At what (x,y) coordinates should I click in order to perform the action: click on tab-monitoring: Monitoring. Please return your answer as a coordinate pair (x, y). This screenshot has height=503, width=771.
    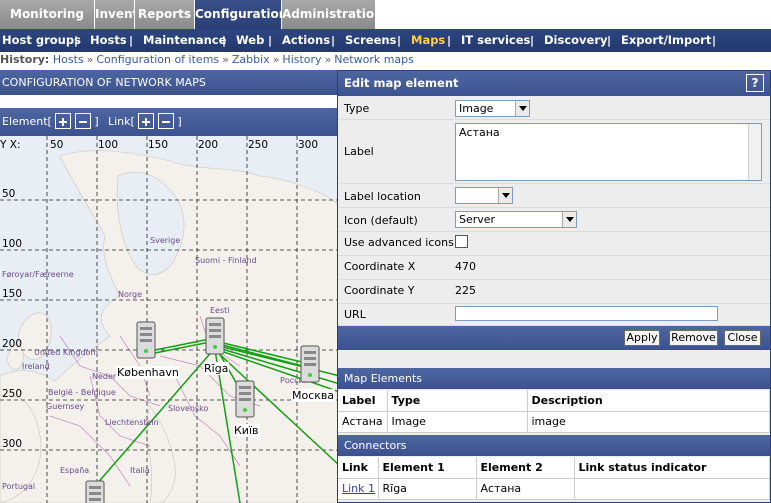
    Looking at the image, I should click on (47, 14).